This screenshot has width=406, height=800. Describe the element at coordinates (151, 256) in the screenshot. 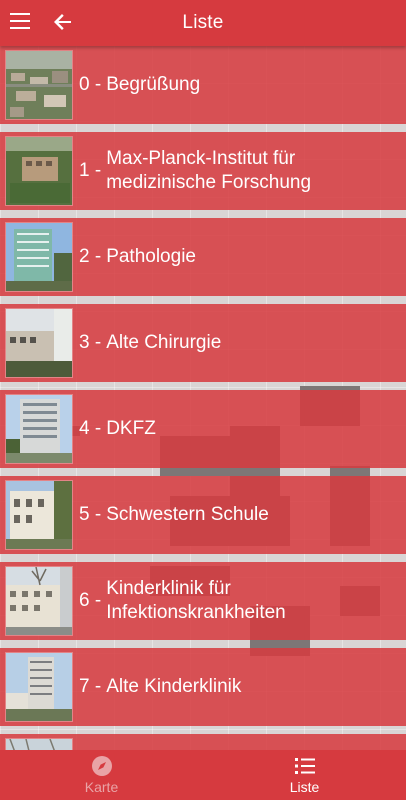

I see `list-item-title: Pathologie` at that location.